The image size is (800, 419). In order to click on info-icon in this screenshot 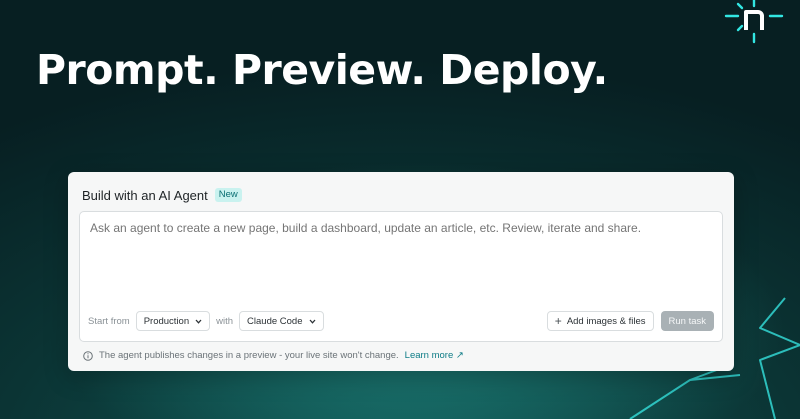, I will do `click(88, 355)`.